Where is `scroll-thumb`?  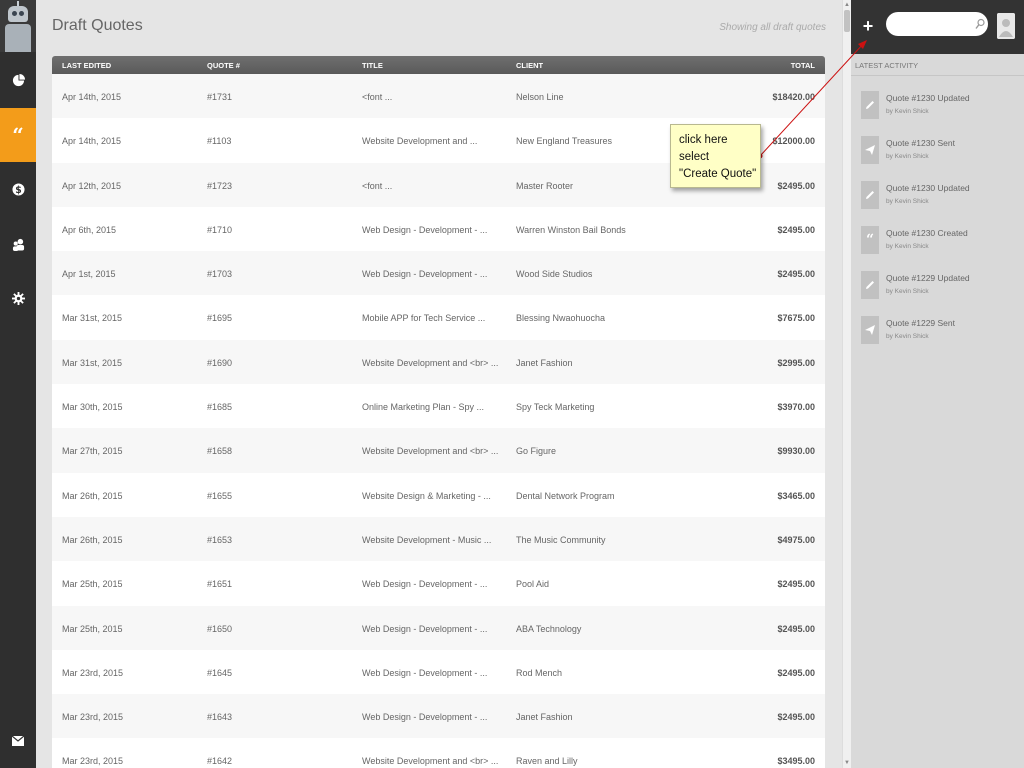 scroll-thumb is located at coordinates (847, 21).